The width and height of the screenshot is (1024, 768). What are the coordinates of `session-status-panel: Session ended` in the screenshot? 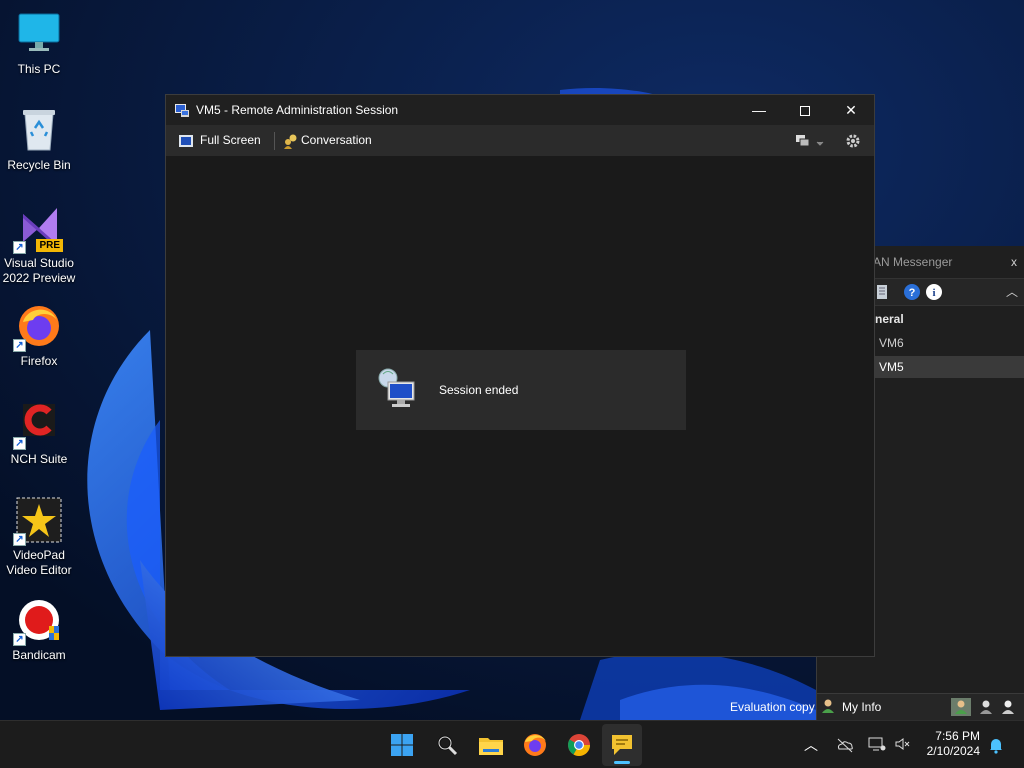 It's located at (521, 390).